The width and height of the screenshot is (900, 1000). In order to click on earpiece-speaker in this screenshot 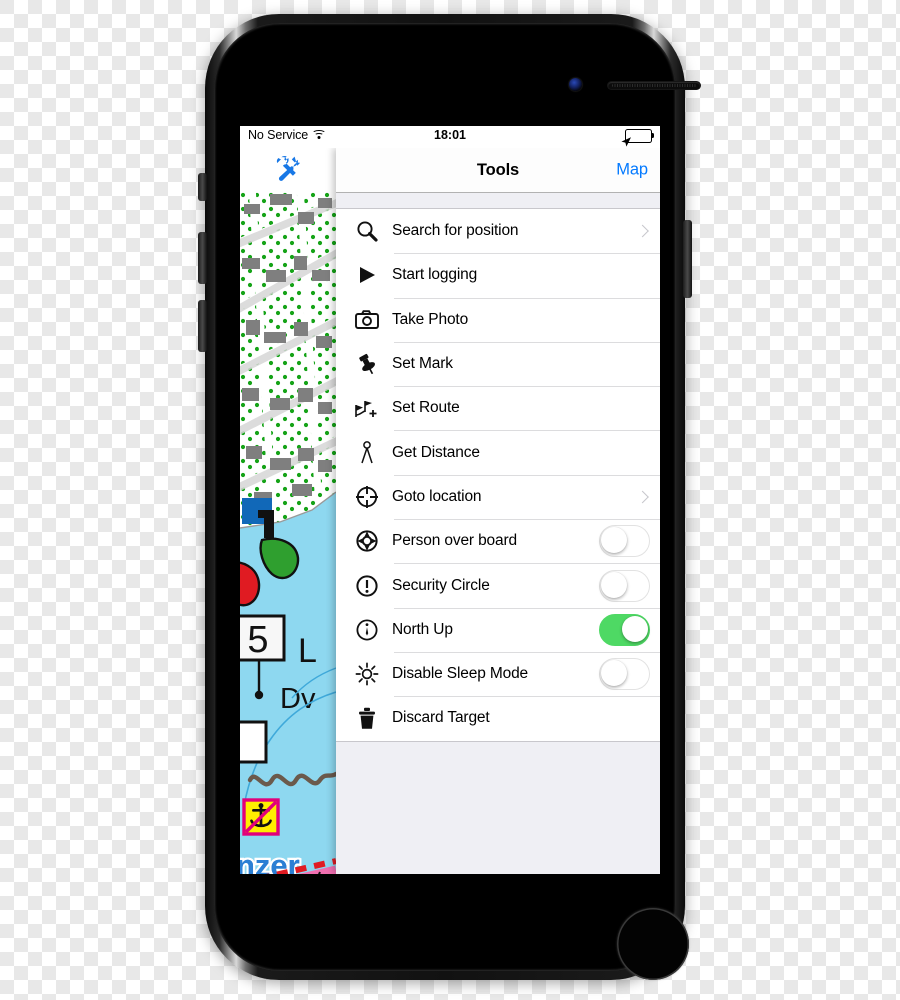, I will do `click(654, 85)`.